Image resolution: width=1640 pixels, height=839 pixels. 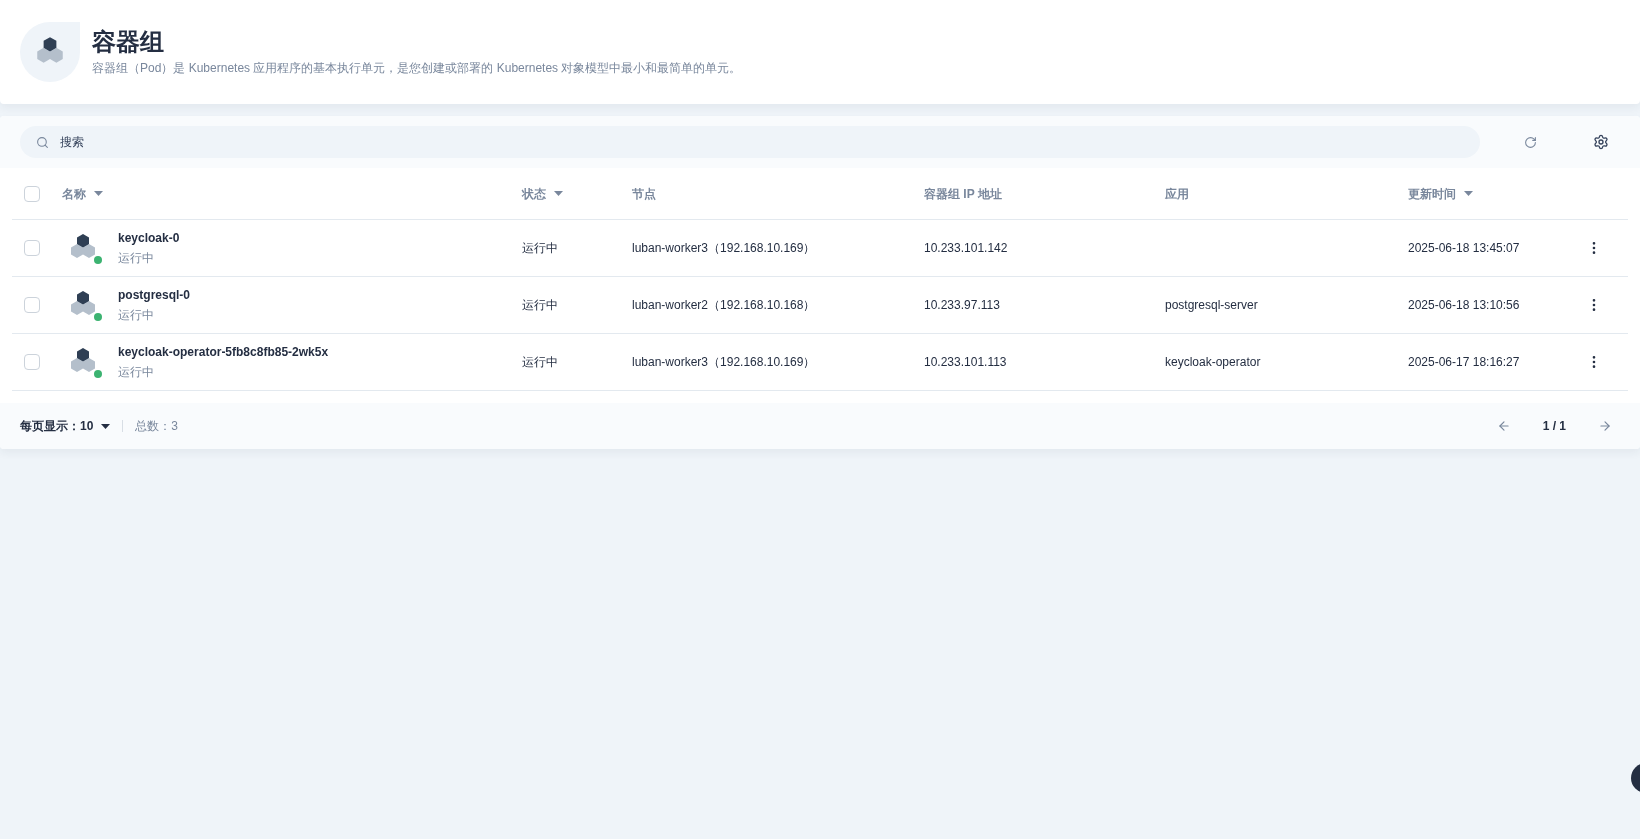 What do you see at coordinates (157, 426) in the screenshot?
I see `total-count: 总数：3` at bounding box center [157, 426].